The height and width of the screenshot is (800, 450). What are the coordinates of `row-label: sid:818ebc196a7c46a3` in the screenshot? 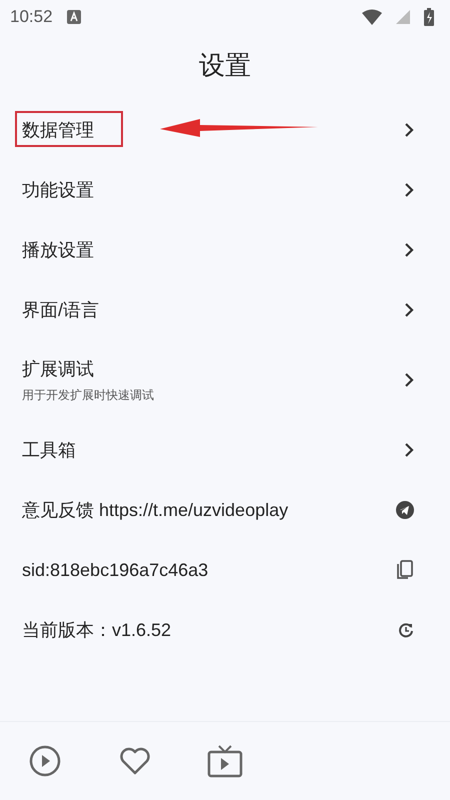 It's located at (115, 570).